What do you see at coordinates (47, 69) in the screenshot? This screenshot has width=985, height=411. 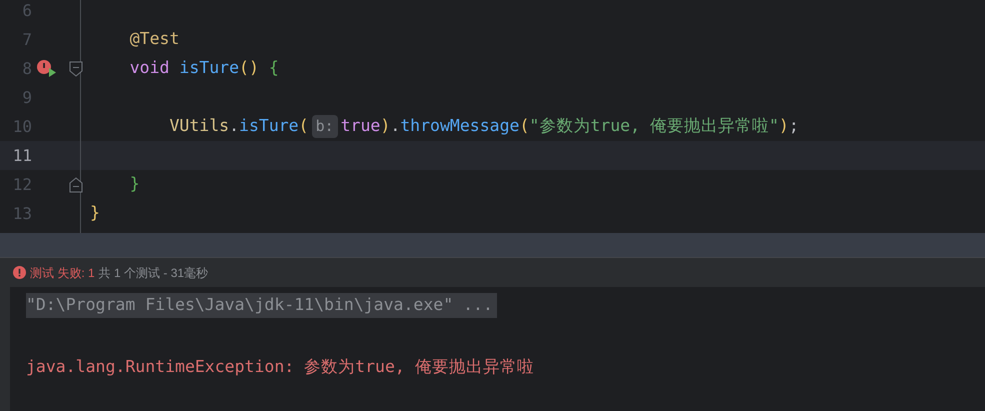 I see `failed-test-run-icon` at bounding box center [47, 69].